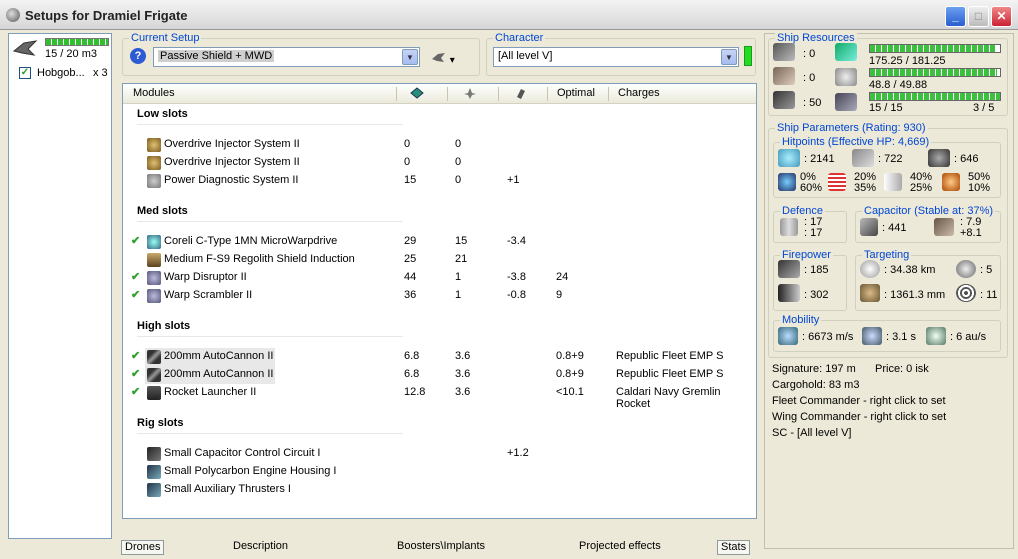 The width and height of the screenshot is (1018, 559). What do you see at coordinates (439, 490) in the screenshot?
I see `module-row: Small Auxiliary Thrusters I` at bounding box center [439, 490].